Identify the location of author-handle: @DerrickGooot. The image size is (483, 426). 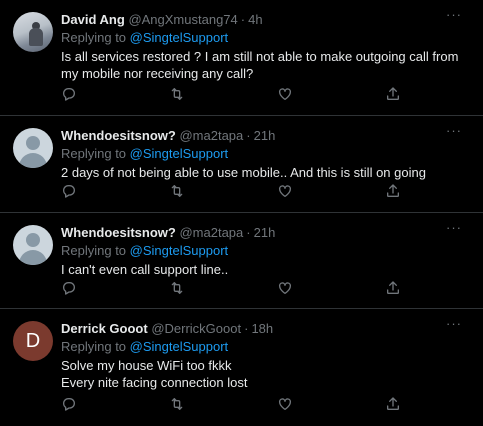
(196, 328).